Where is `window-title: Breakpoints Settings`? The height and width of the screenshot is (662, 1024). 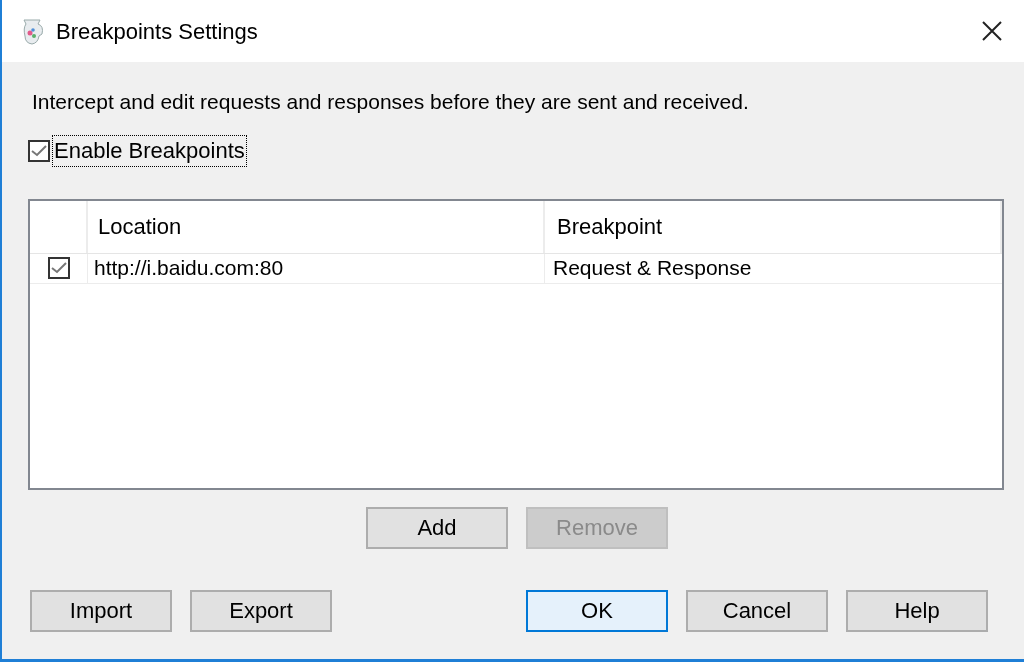 window-title: Breakpoints Settings is located at coordinates (157, 31).